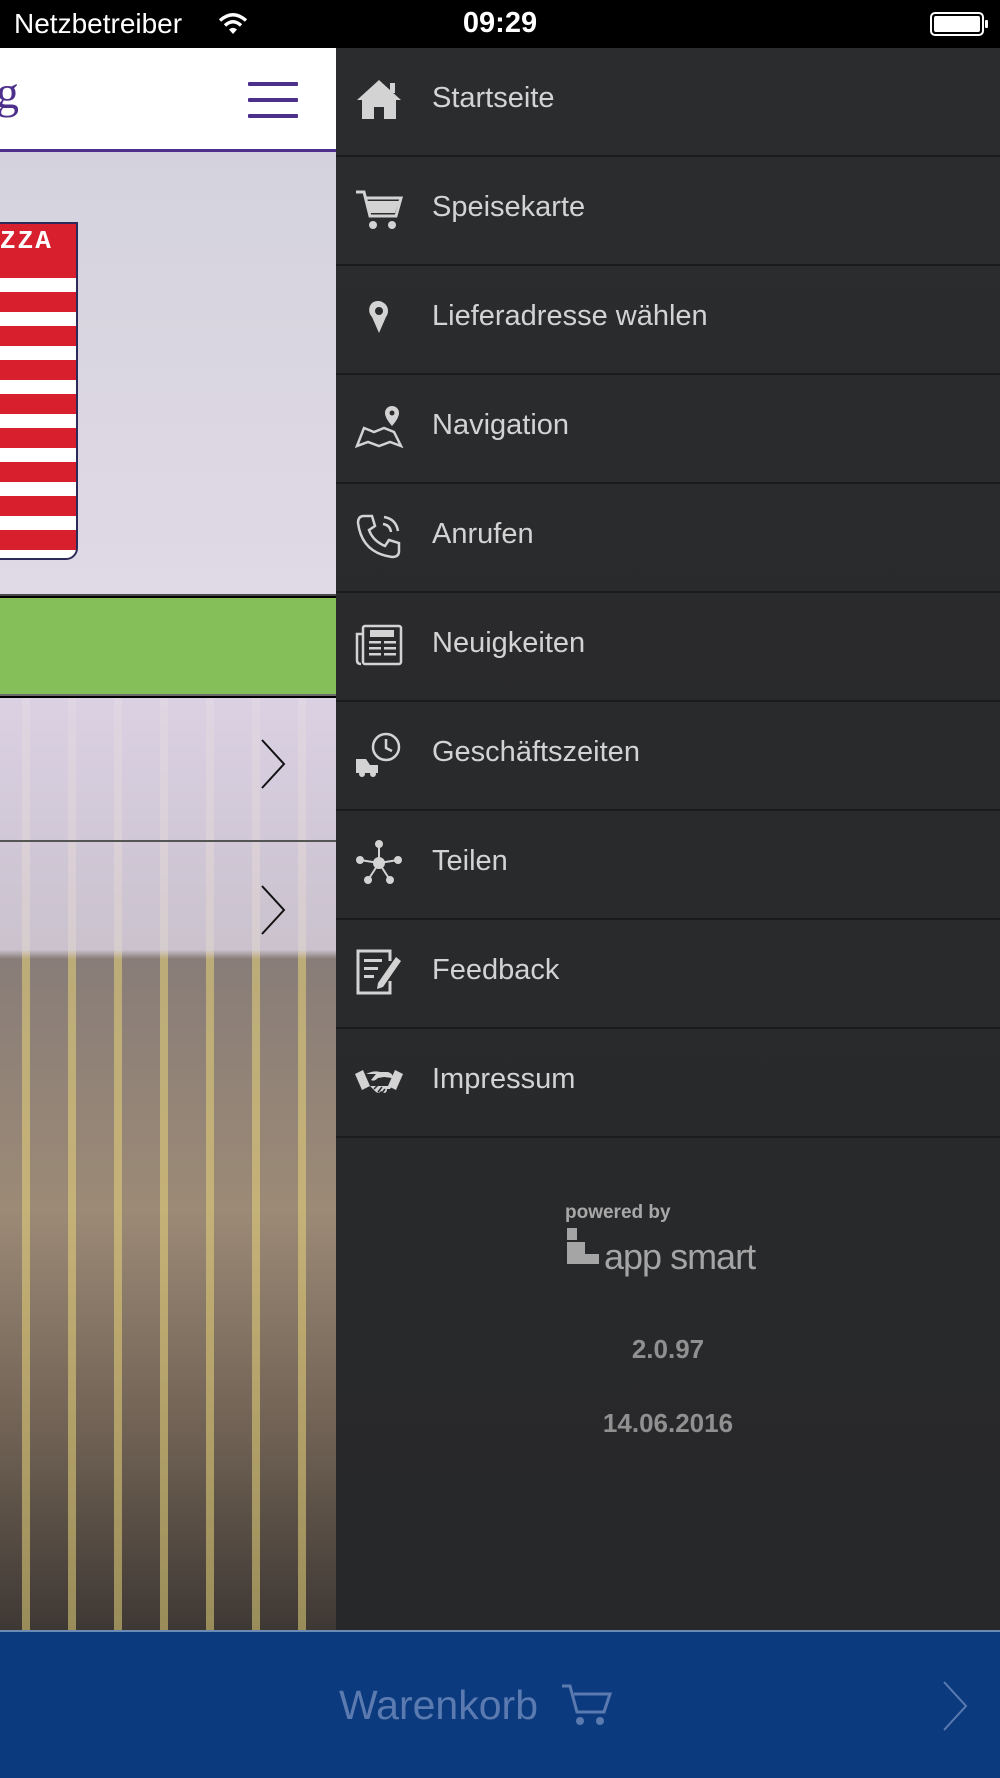 The height and width of the screenshot is (1778, 1000). Describe the element at coordinates (668, 865) in the screenshot. I see `menu-item-teilen: Teilen` at that location.